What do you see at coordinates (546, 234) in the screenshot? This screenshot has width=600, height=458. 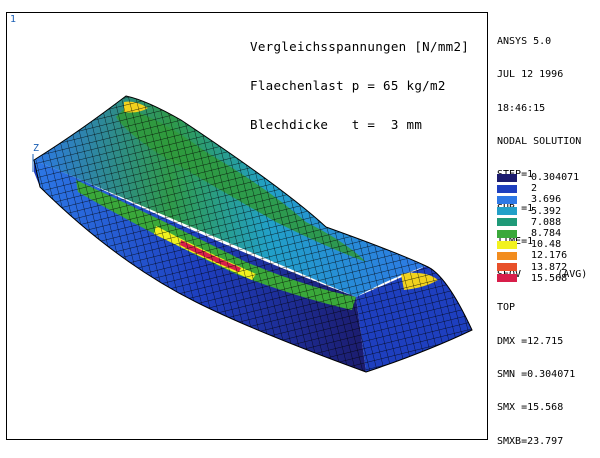 I see `legend-value: 8.784` at bounding box center [546, 234].